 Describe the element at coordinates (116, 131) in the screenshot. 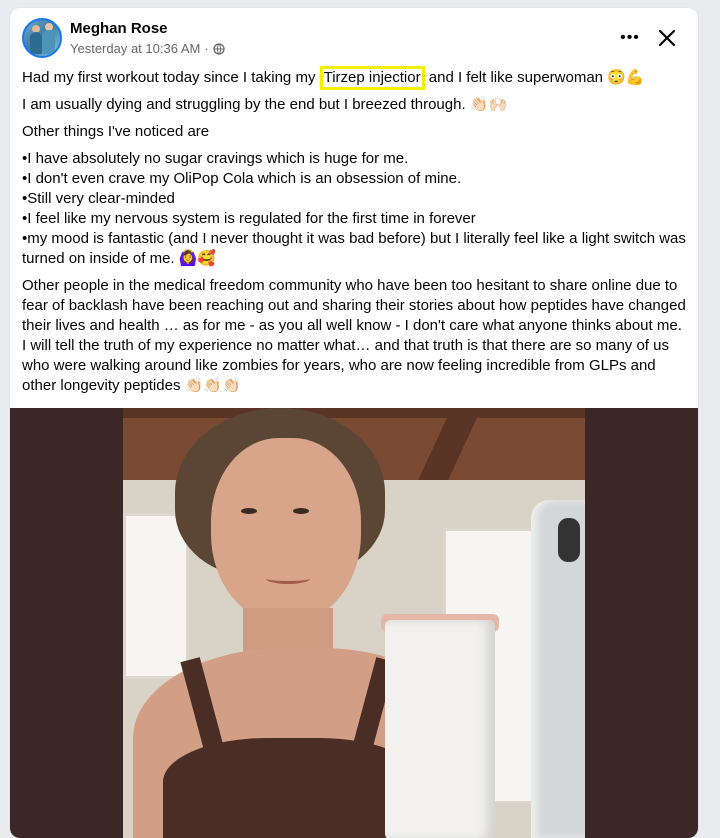

I see `post-line-3: Other things I've noticed are` at that location.